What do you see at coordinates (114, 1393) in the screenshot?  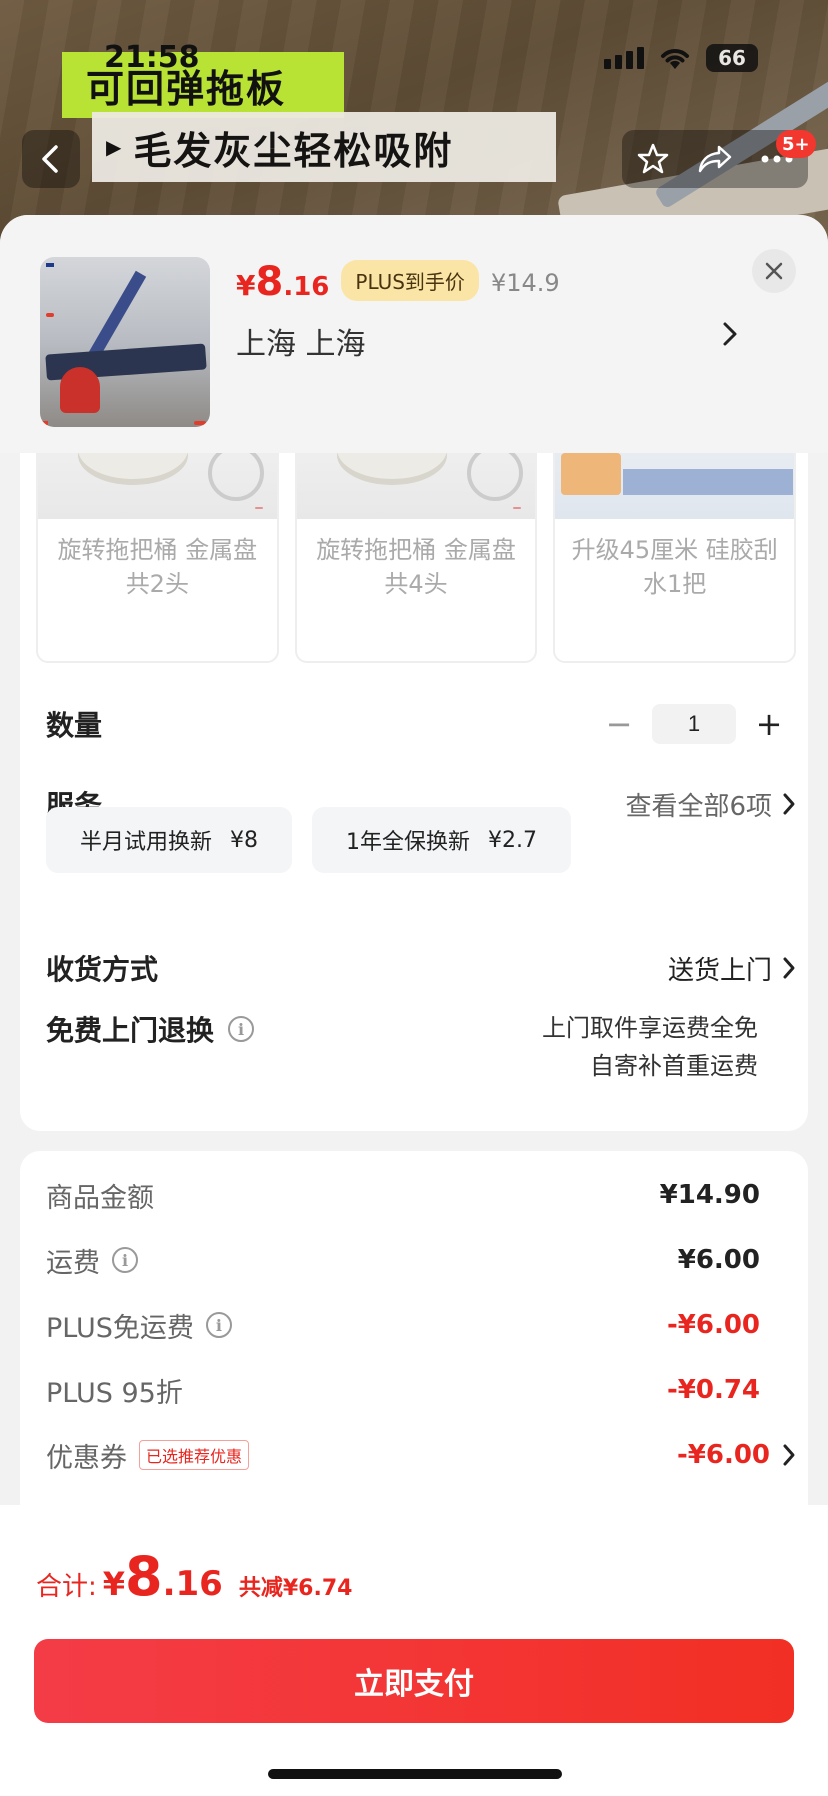 I see `price-row-label: PLUS 95折` at bounding box center [114, 1393].